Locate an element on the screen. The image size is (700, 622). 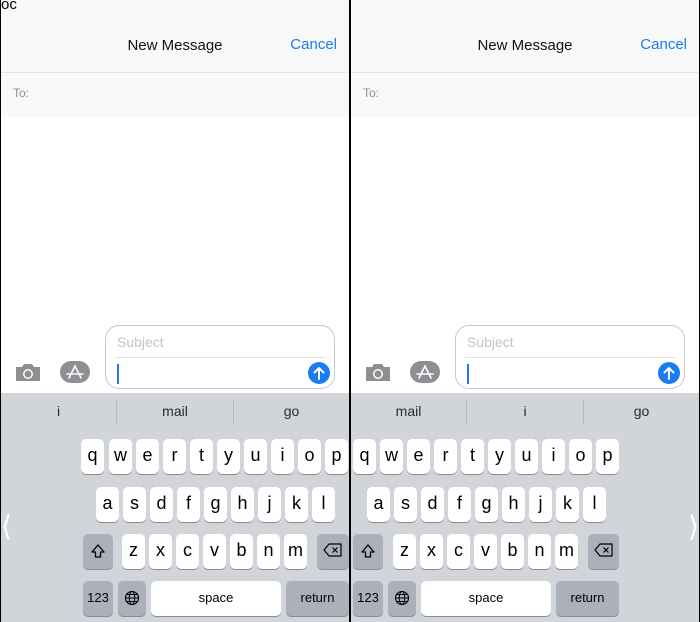
suggestion-2: i is located at coordinates (525, 411).